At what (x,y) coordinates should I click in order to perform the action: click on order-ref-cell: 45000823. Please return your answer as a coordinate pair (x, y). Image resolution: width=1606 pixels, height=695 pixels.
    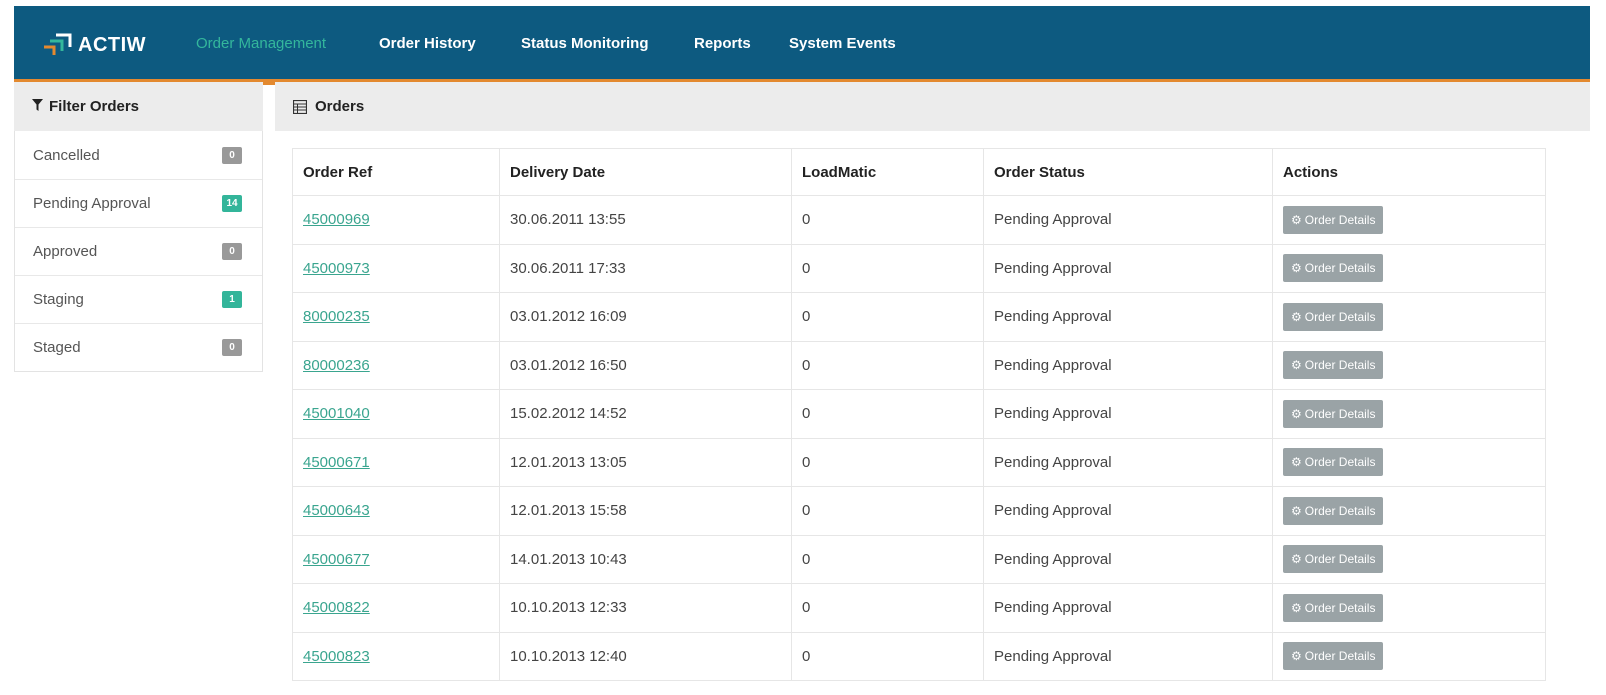
    Looking at the image, I should click on (396, 656).